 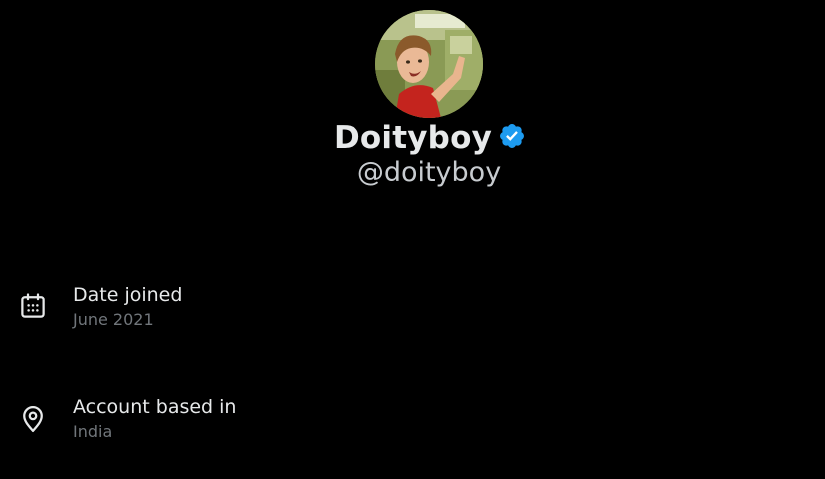 What do you see at coordinates (429, 172) in the screenshot?
I see `username-handle: @doityboy` at bounding box center [429, 172].